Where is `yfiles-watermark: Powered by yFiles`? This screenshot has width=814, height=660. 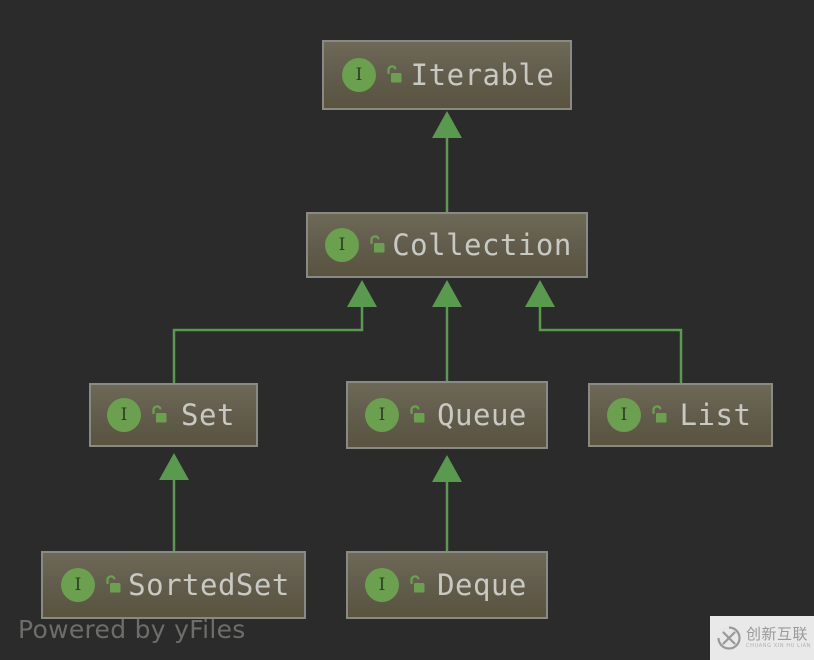 yfiles-watermark: Powered by yFiles is located at coordinates (132, 629).